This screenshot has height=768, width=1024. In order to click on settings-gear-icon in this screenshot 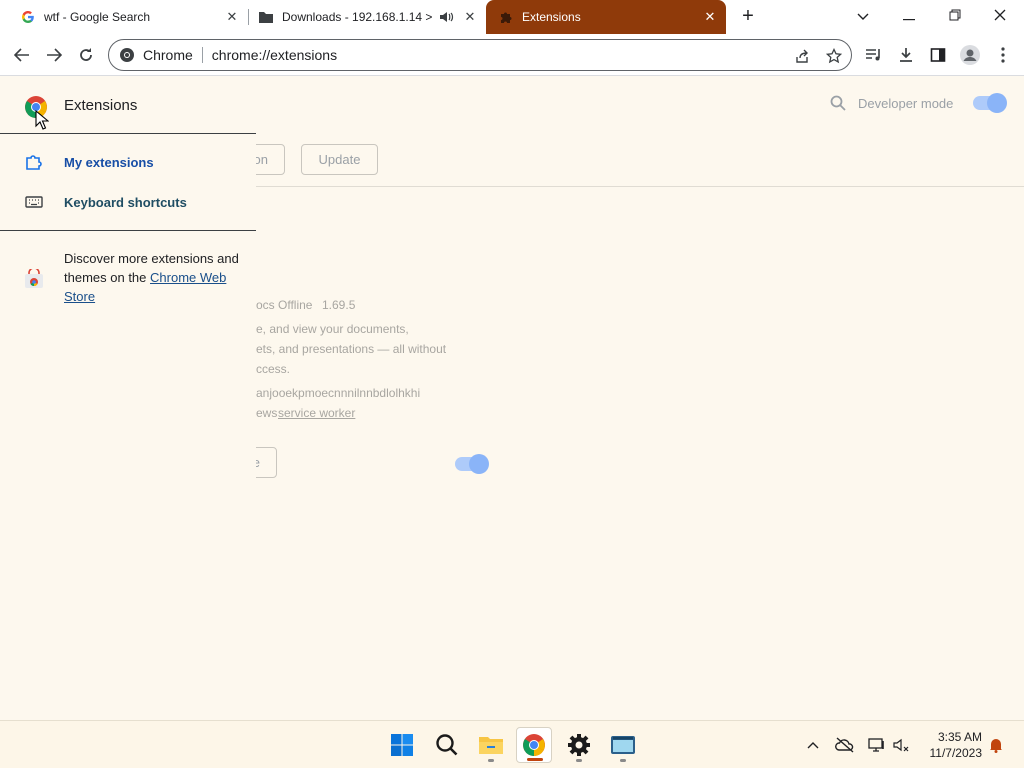, I will do `click(579, 745)`.